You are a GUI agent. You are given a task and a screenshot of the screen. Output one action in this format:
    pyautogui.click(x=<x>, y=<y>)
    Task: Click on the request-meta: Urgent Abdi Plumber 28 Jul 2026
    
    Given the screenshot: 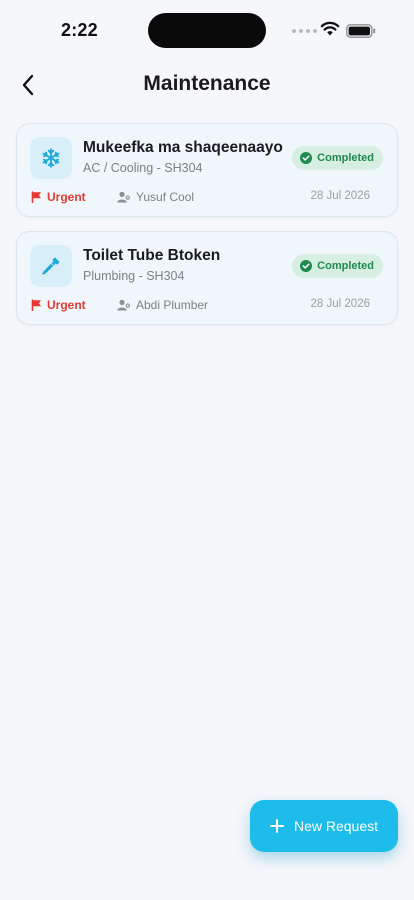 What is the action you would take?
    pyautogui.click(x=207, y=306)
    